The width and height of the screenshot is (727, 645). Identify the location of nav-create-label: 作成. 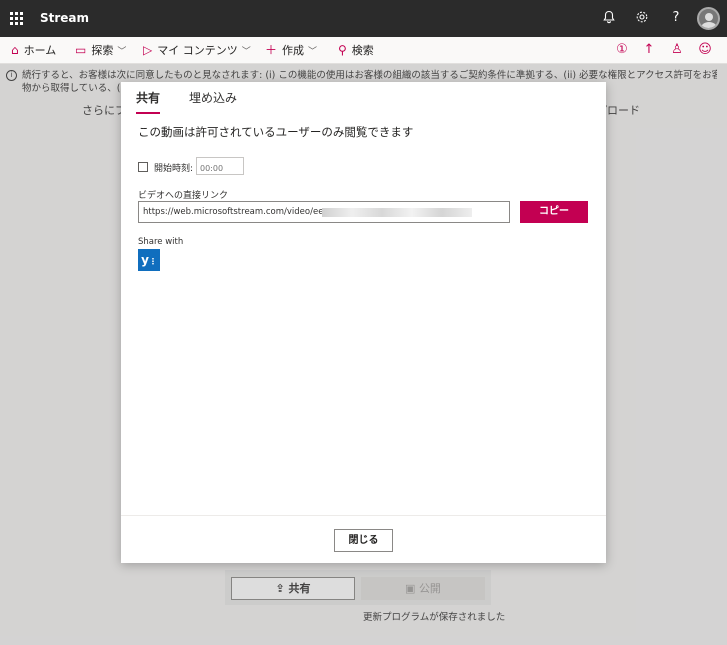
(293, 50).